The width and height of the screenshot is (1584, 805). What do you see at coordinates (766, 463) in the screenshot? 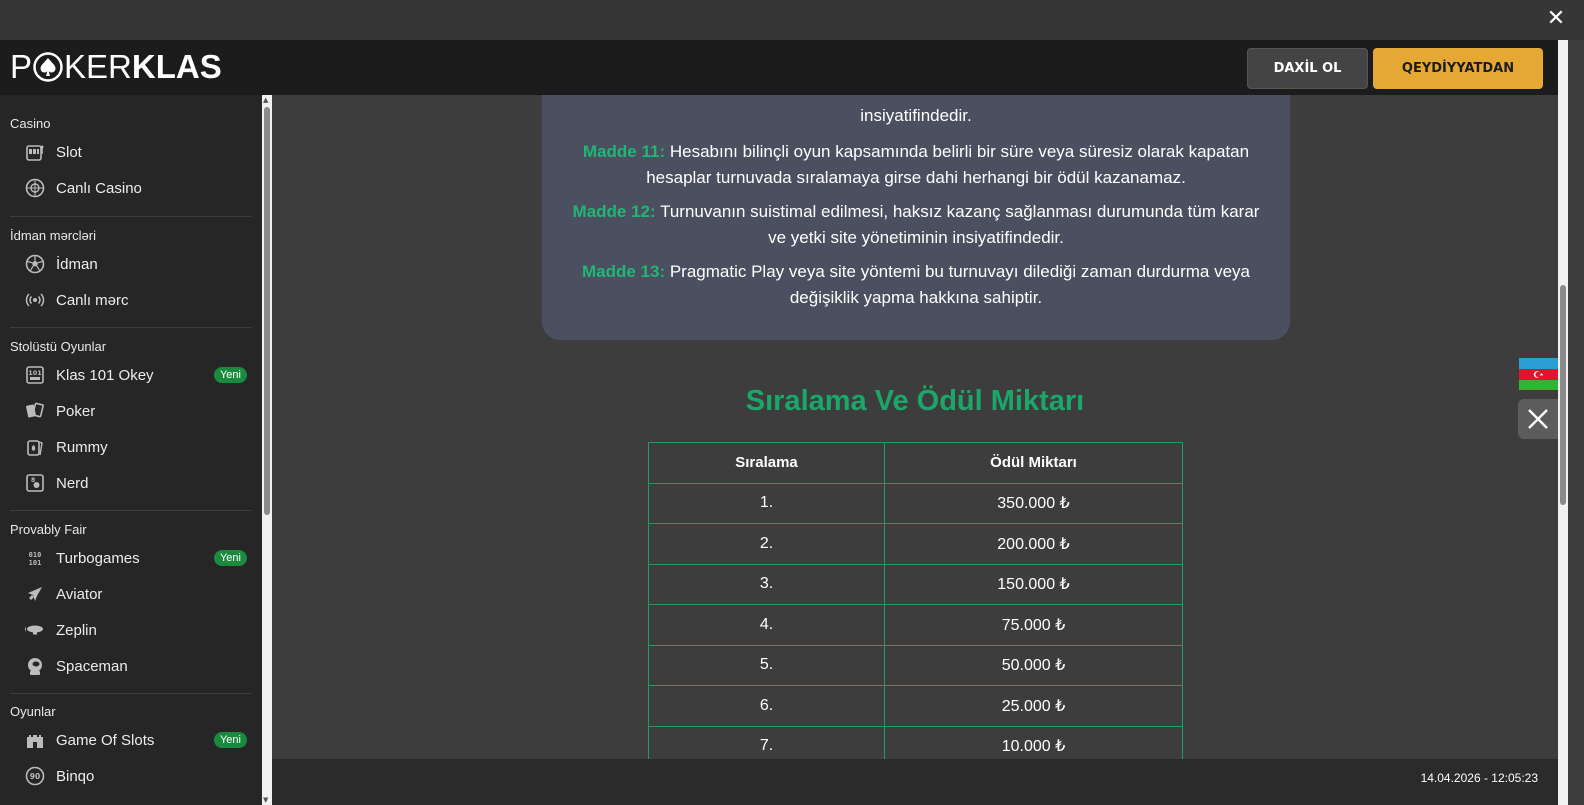
I see `header-rank: Sıralama` at bounding box center [766, 463].